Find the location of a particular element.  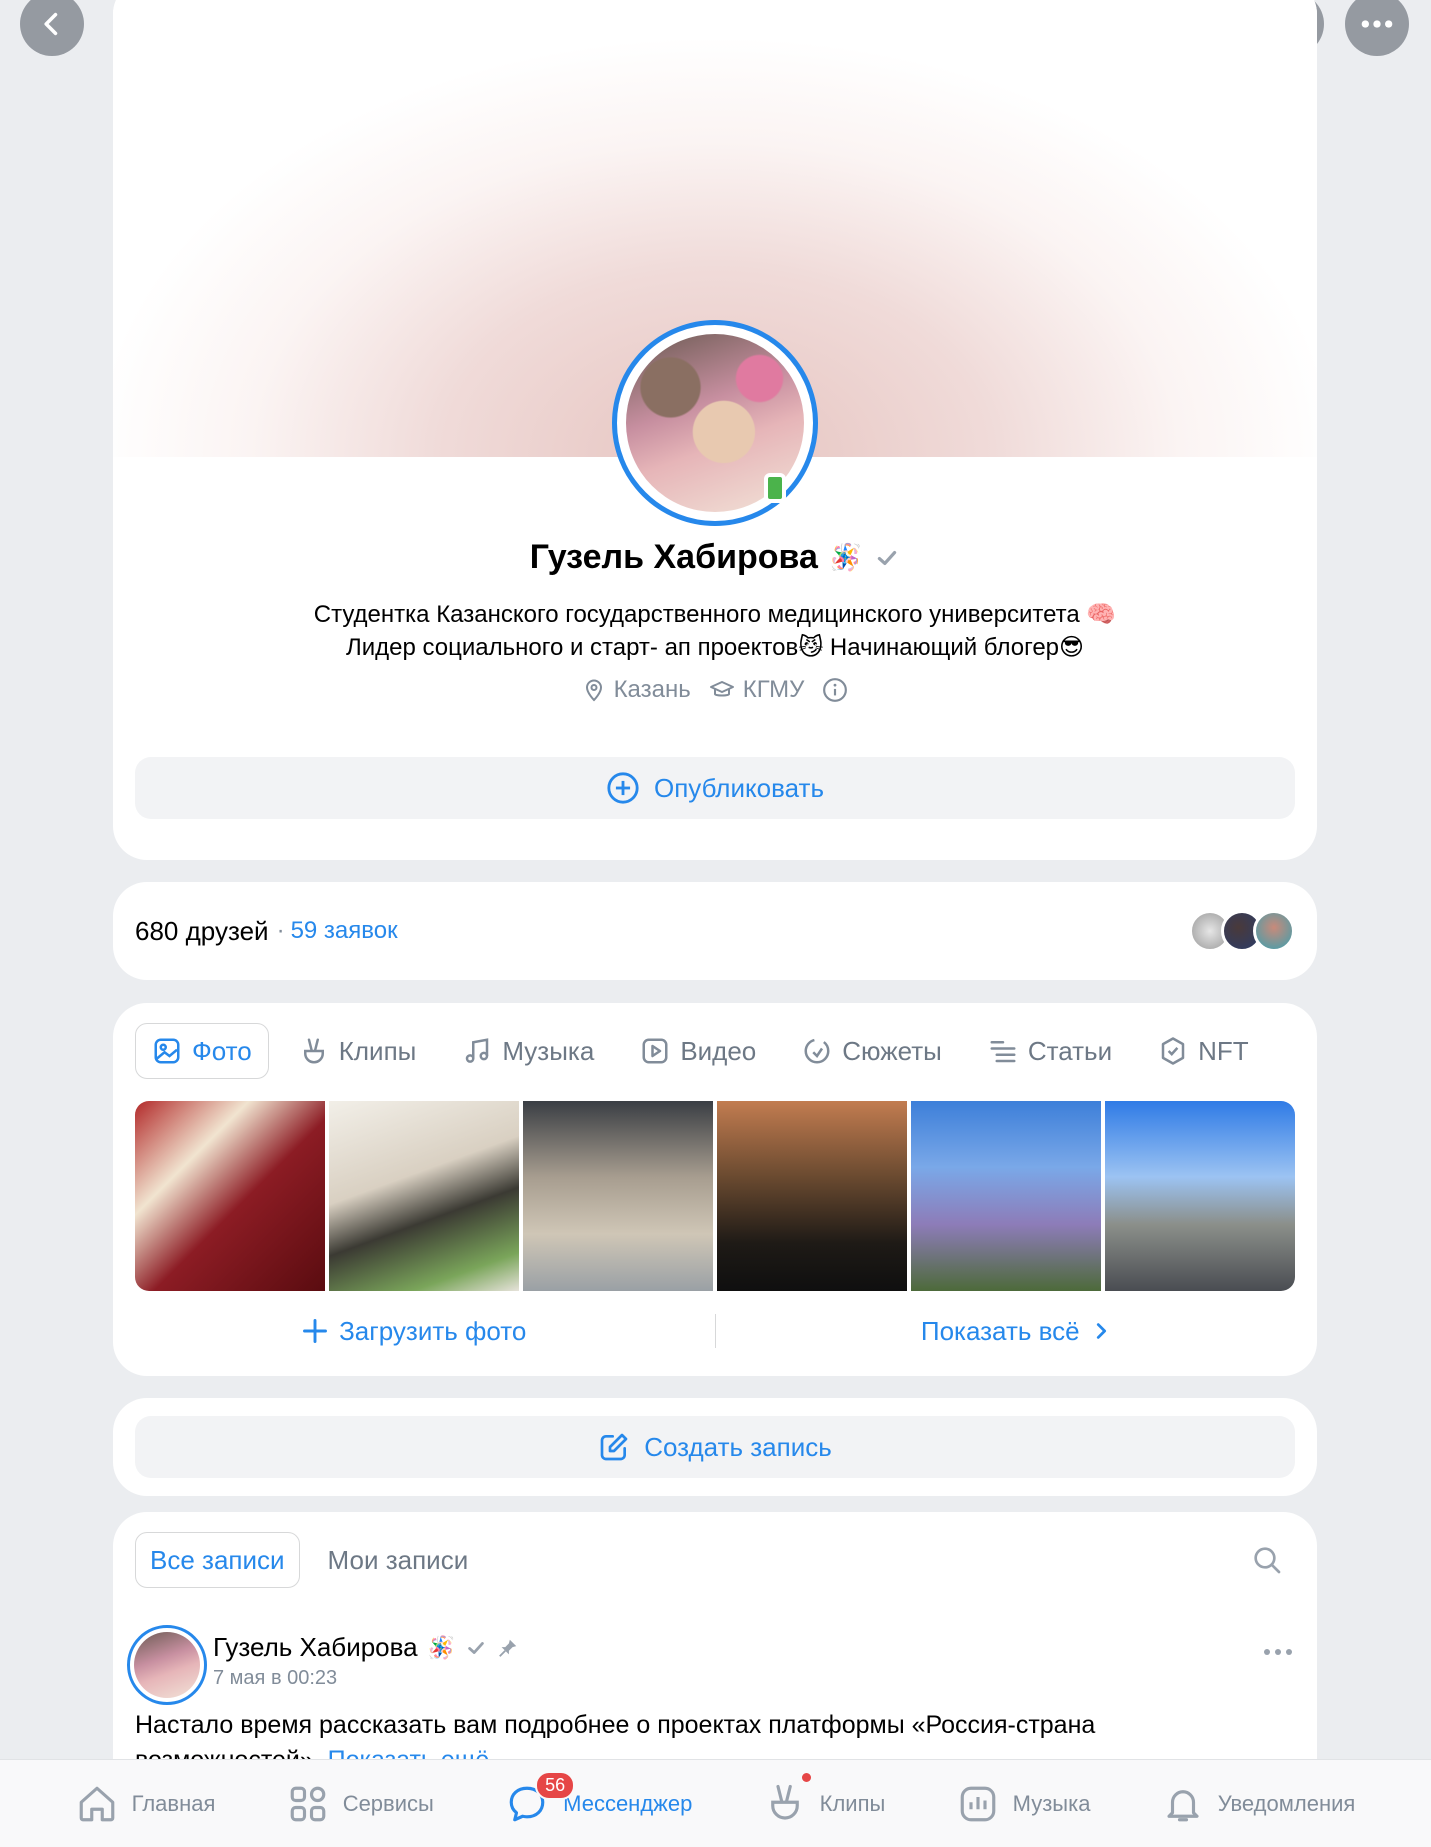

articles-icon is located at coordinates (1003, 1052).